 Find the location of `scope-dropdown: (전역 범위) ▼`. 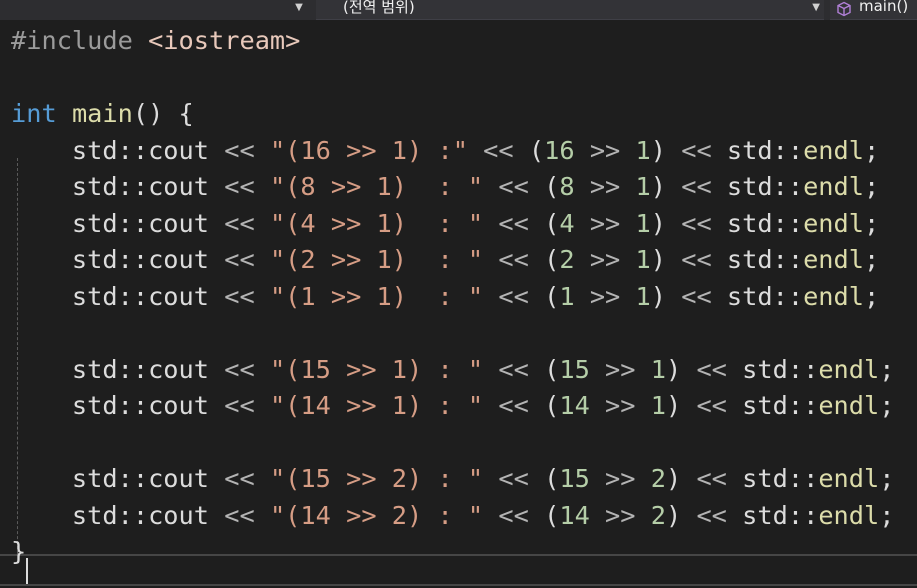

scope-dropdown: (전역 범위) ▼ is located at coordinates (570, 10).